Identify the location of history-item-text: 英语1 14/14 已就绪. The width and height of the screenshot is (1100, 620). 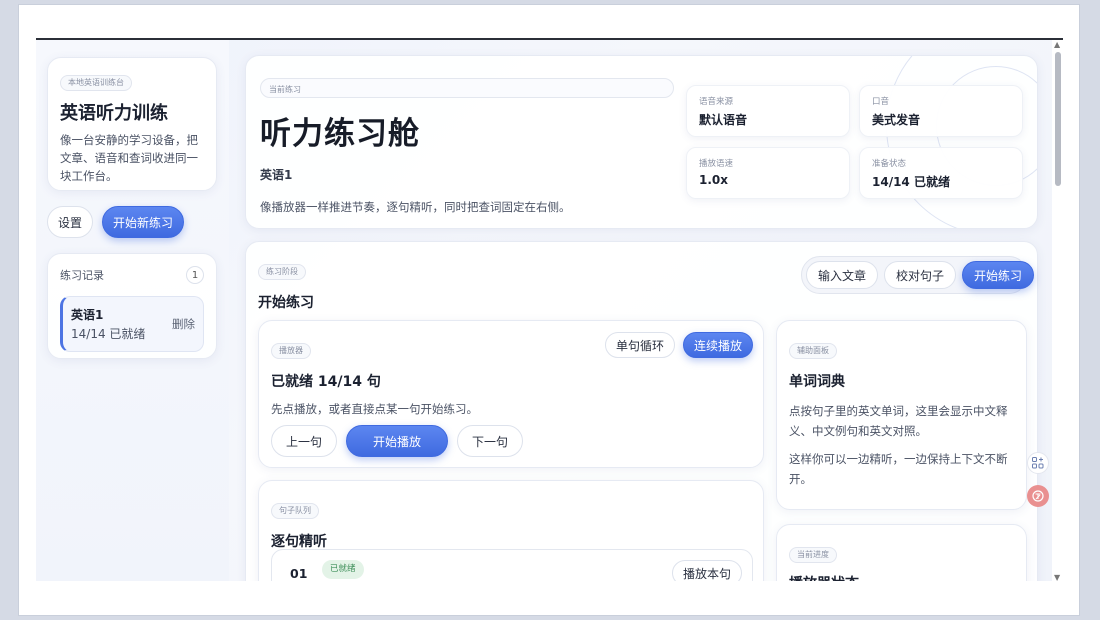
(108, 324).